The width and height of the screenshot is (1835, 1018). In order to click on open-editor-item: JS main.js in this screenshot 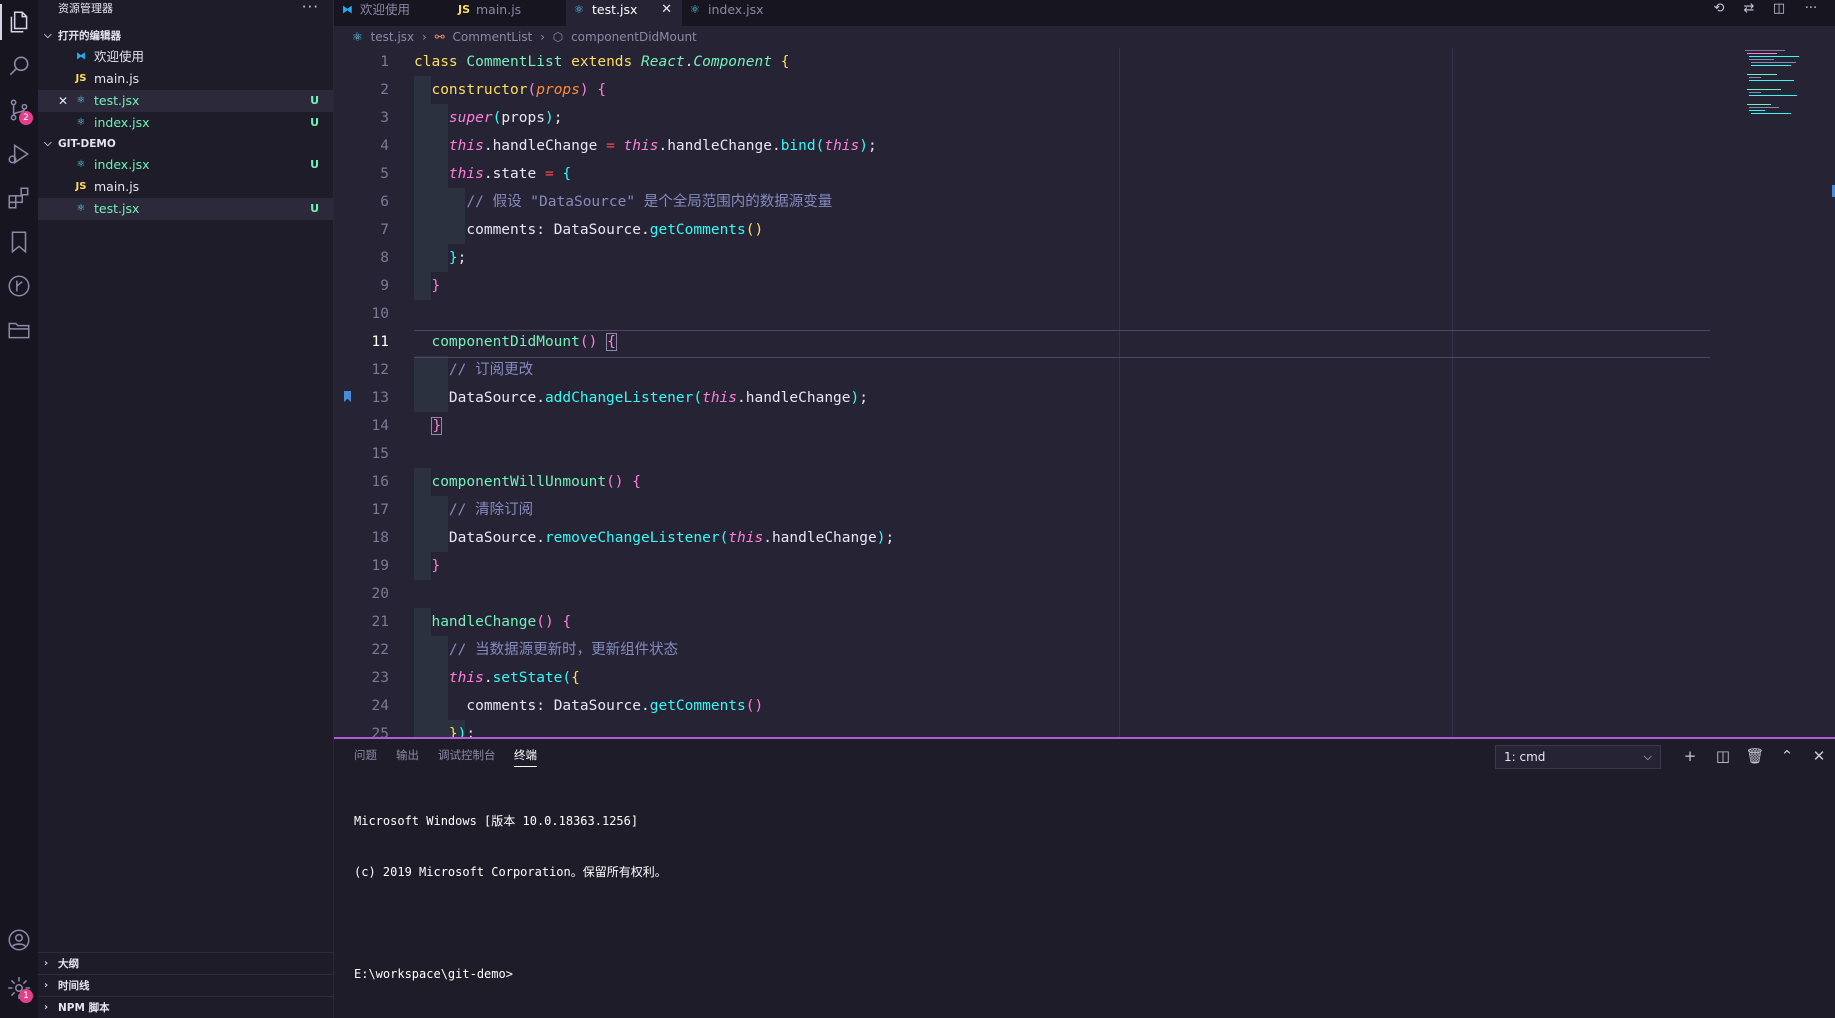, I will do `click(185, 79)`.